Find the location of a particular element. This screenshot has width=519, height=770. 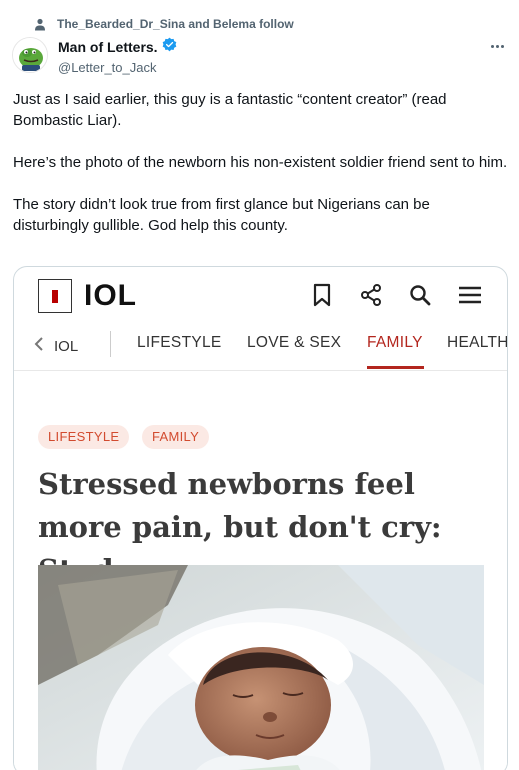

social-context: The_Bearded_Dr_Sina and Belema follow is located at coordinates (163, 24).